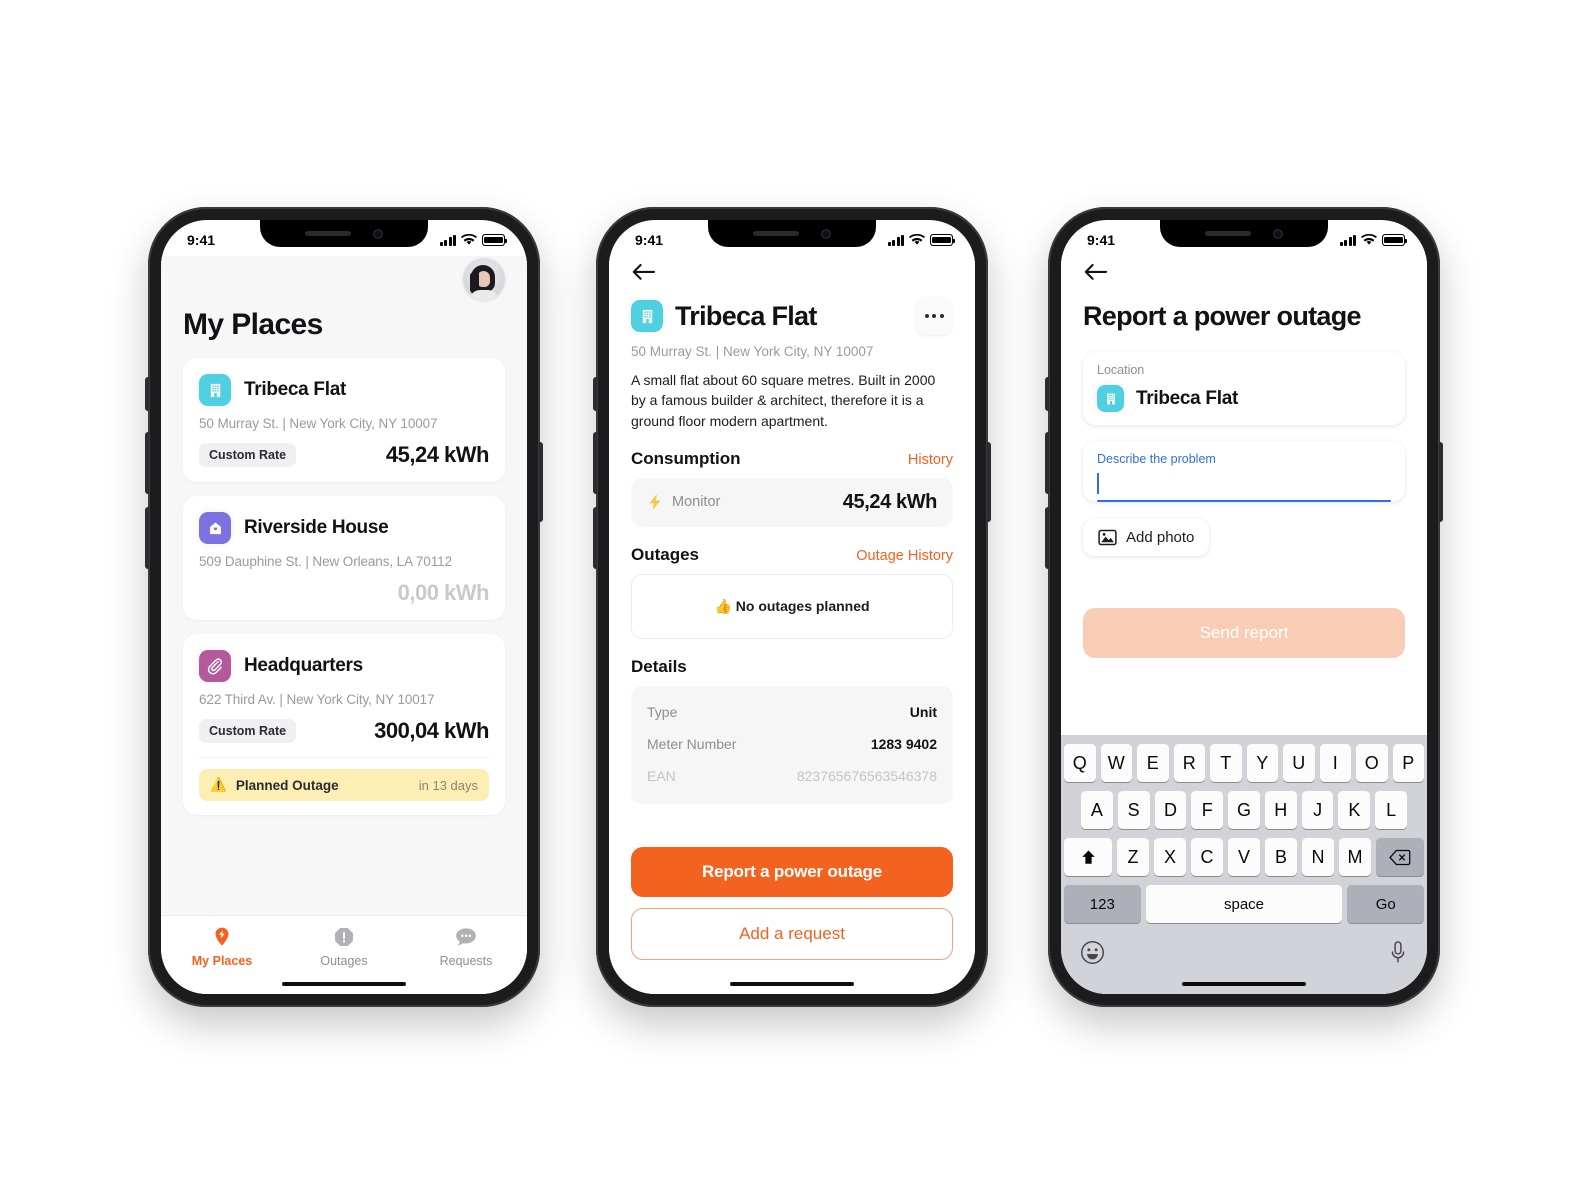 The width and height of the screenshot is (1584, 1200). What do you see at coordinates (1262, 763) in the screenshot?
I see `key-y: Y` at bounding box center [1262, 763].